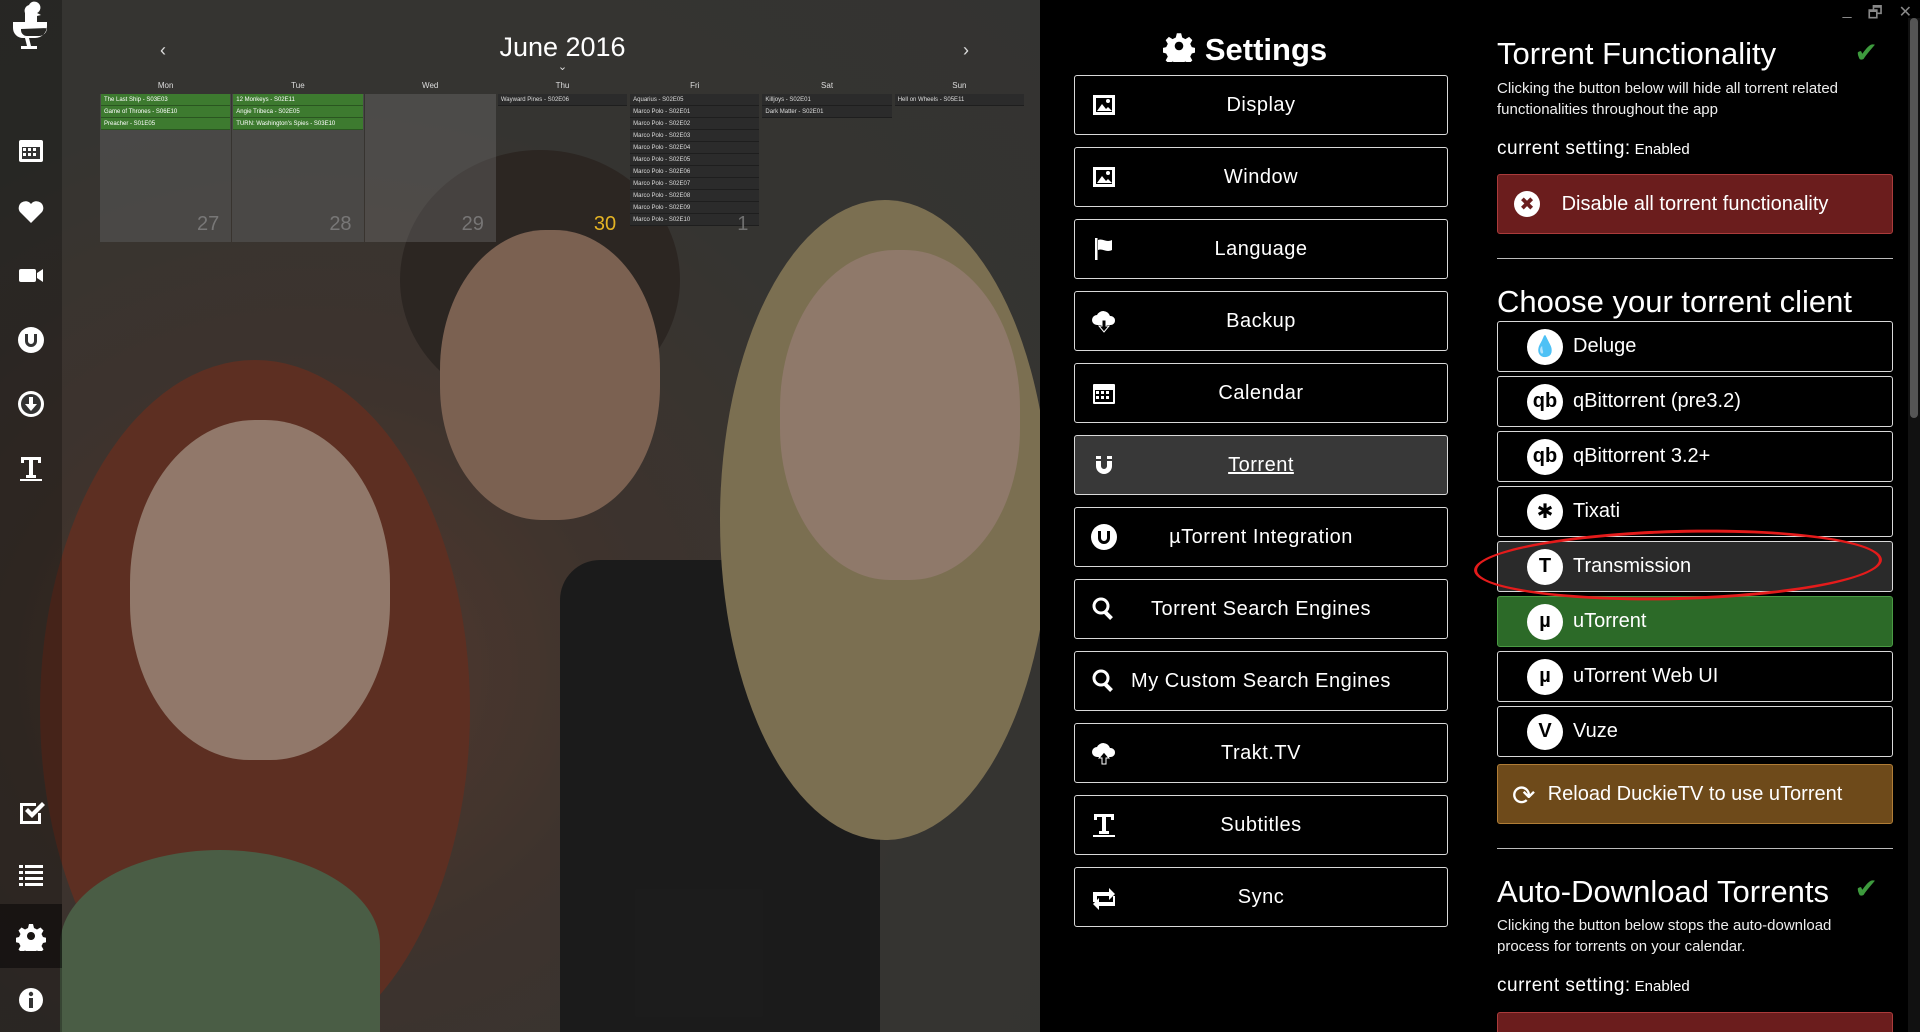  What do you see at coordinates (827, 112) in the screenshot?
I see `calendar-episode: Dark Matter - S02E01` at bounding box center [827, 112].